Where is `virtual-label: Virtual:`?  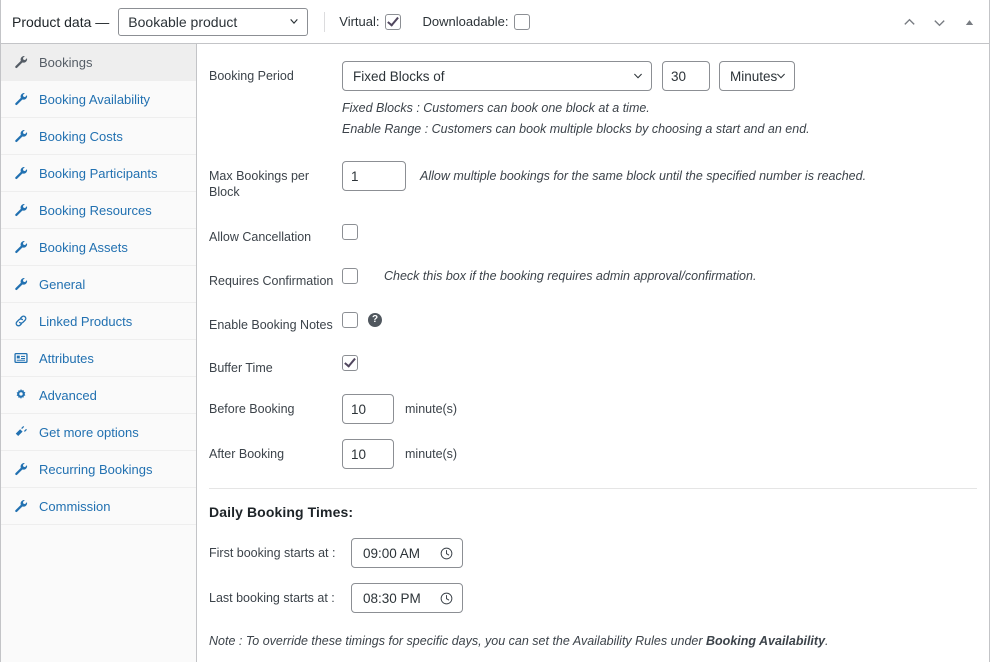 virtual-label: Virtual: is located at coordinates (359, 21).